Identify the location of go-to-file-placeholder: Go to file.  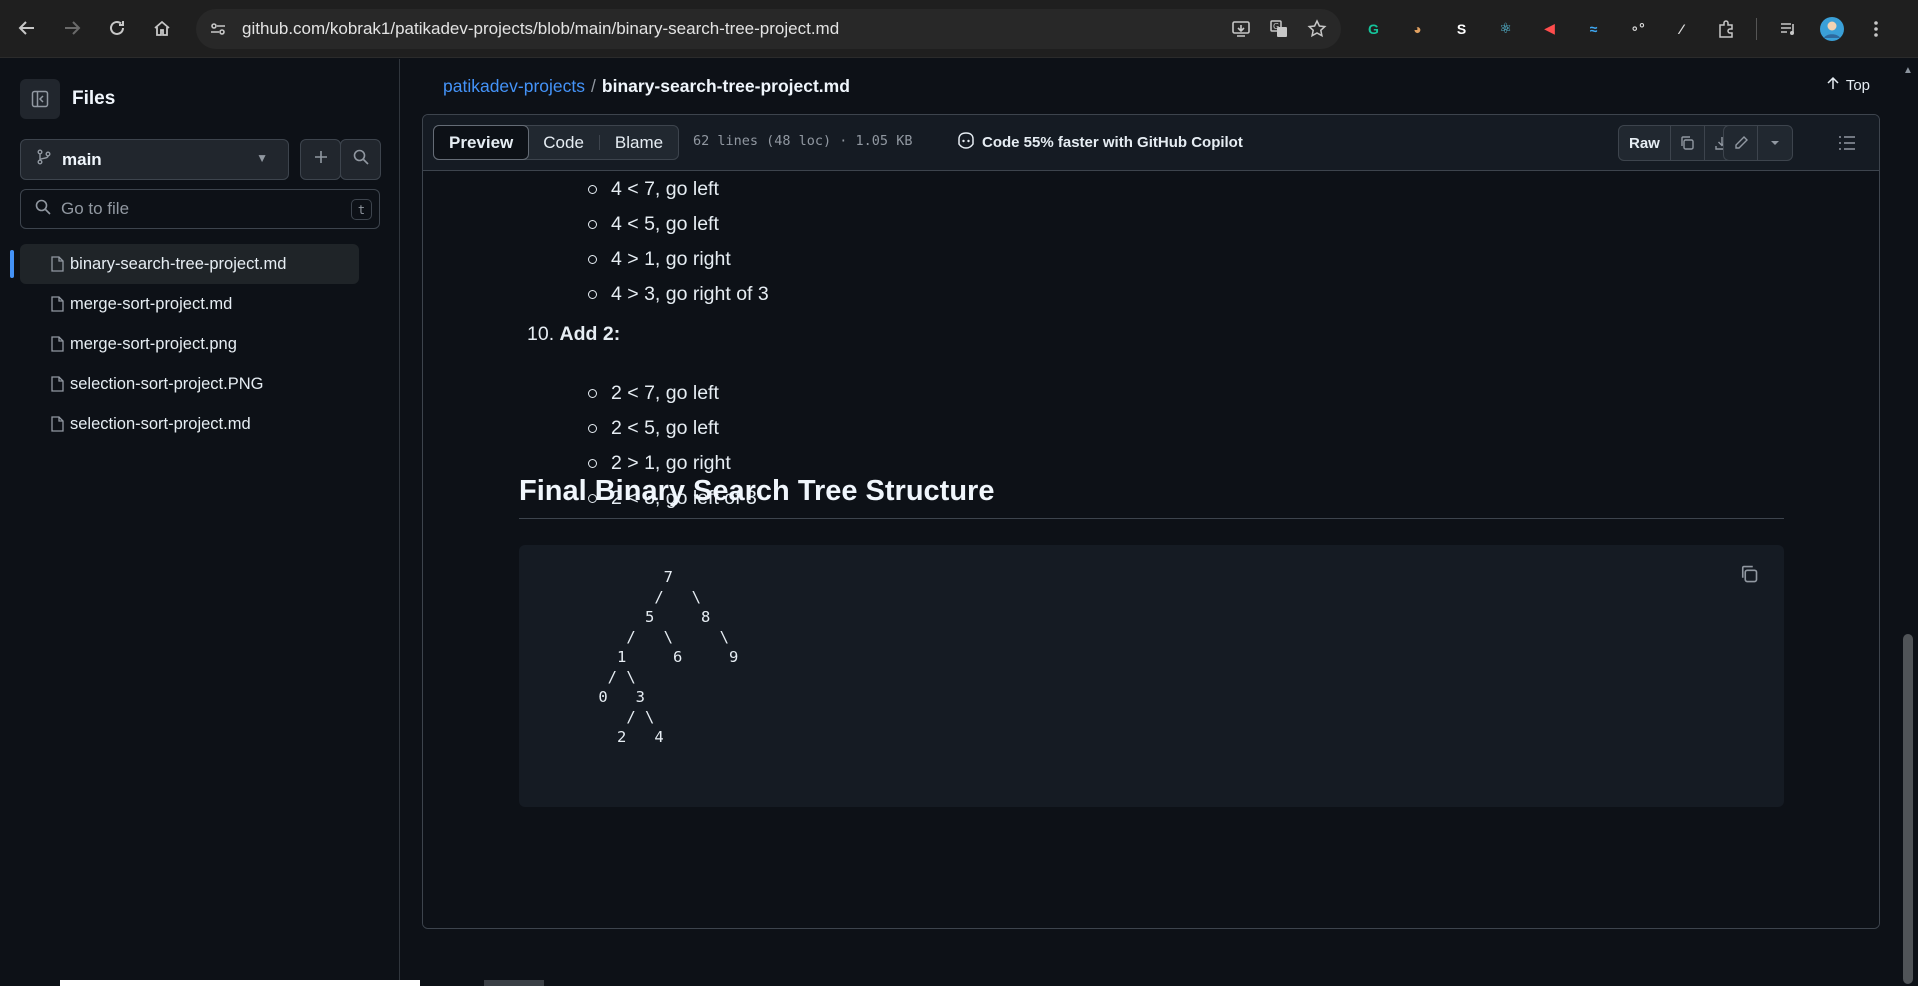
(95, 208).